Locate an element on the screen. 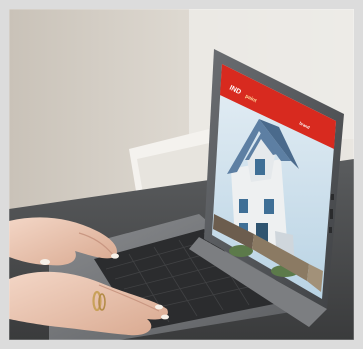  house-window is located at coordinates (260, 167).